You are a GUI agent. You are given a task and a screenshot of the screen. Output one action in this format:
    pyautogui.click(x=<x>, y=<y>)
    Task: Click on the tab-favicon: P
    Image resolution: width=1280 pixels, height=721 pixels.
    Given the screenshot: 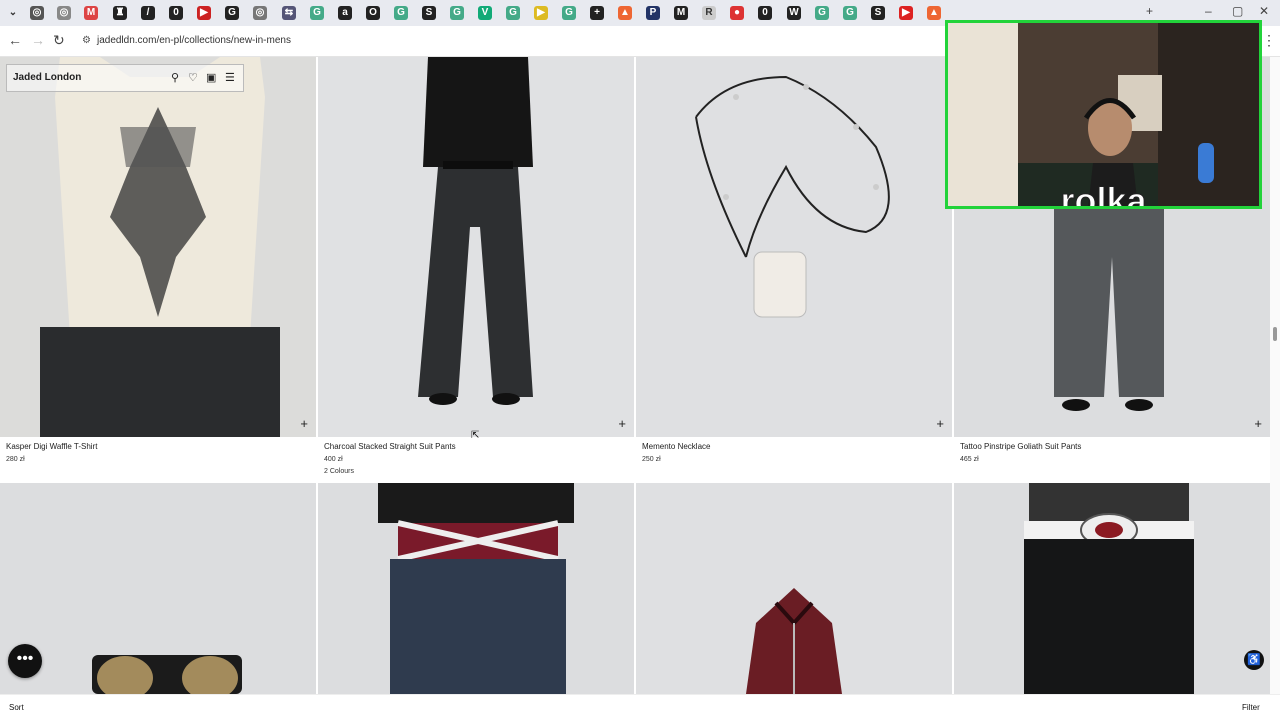 What is the action you would take?
    pyautogui.click(x=653, y=13)
    